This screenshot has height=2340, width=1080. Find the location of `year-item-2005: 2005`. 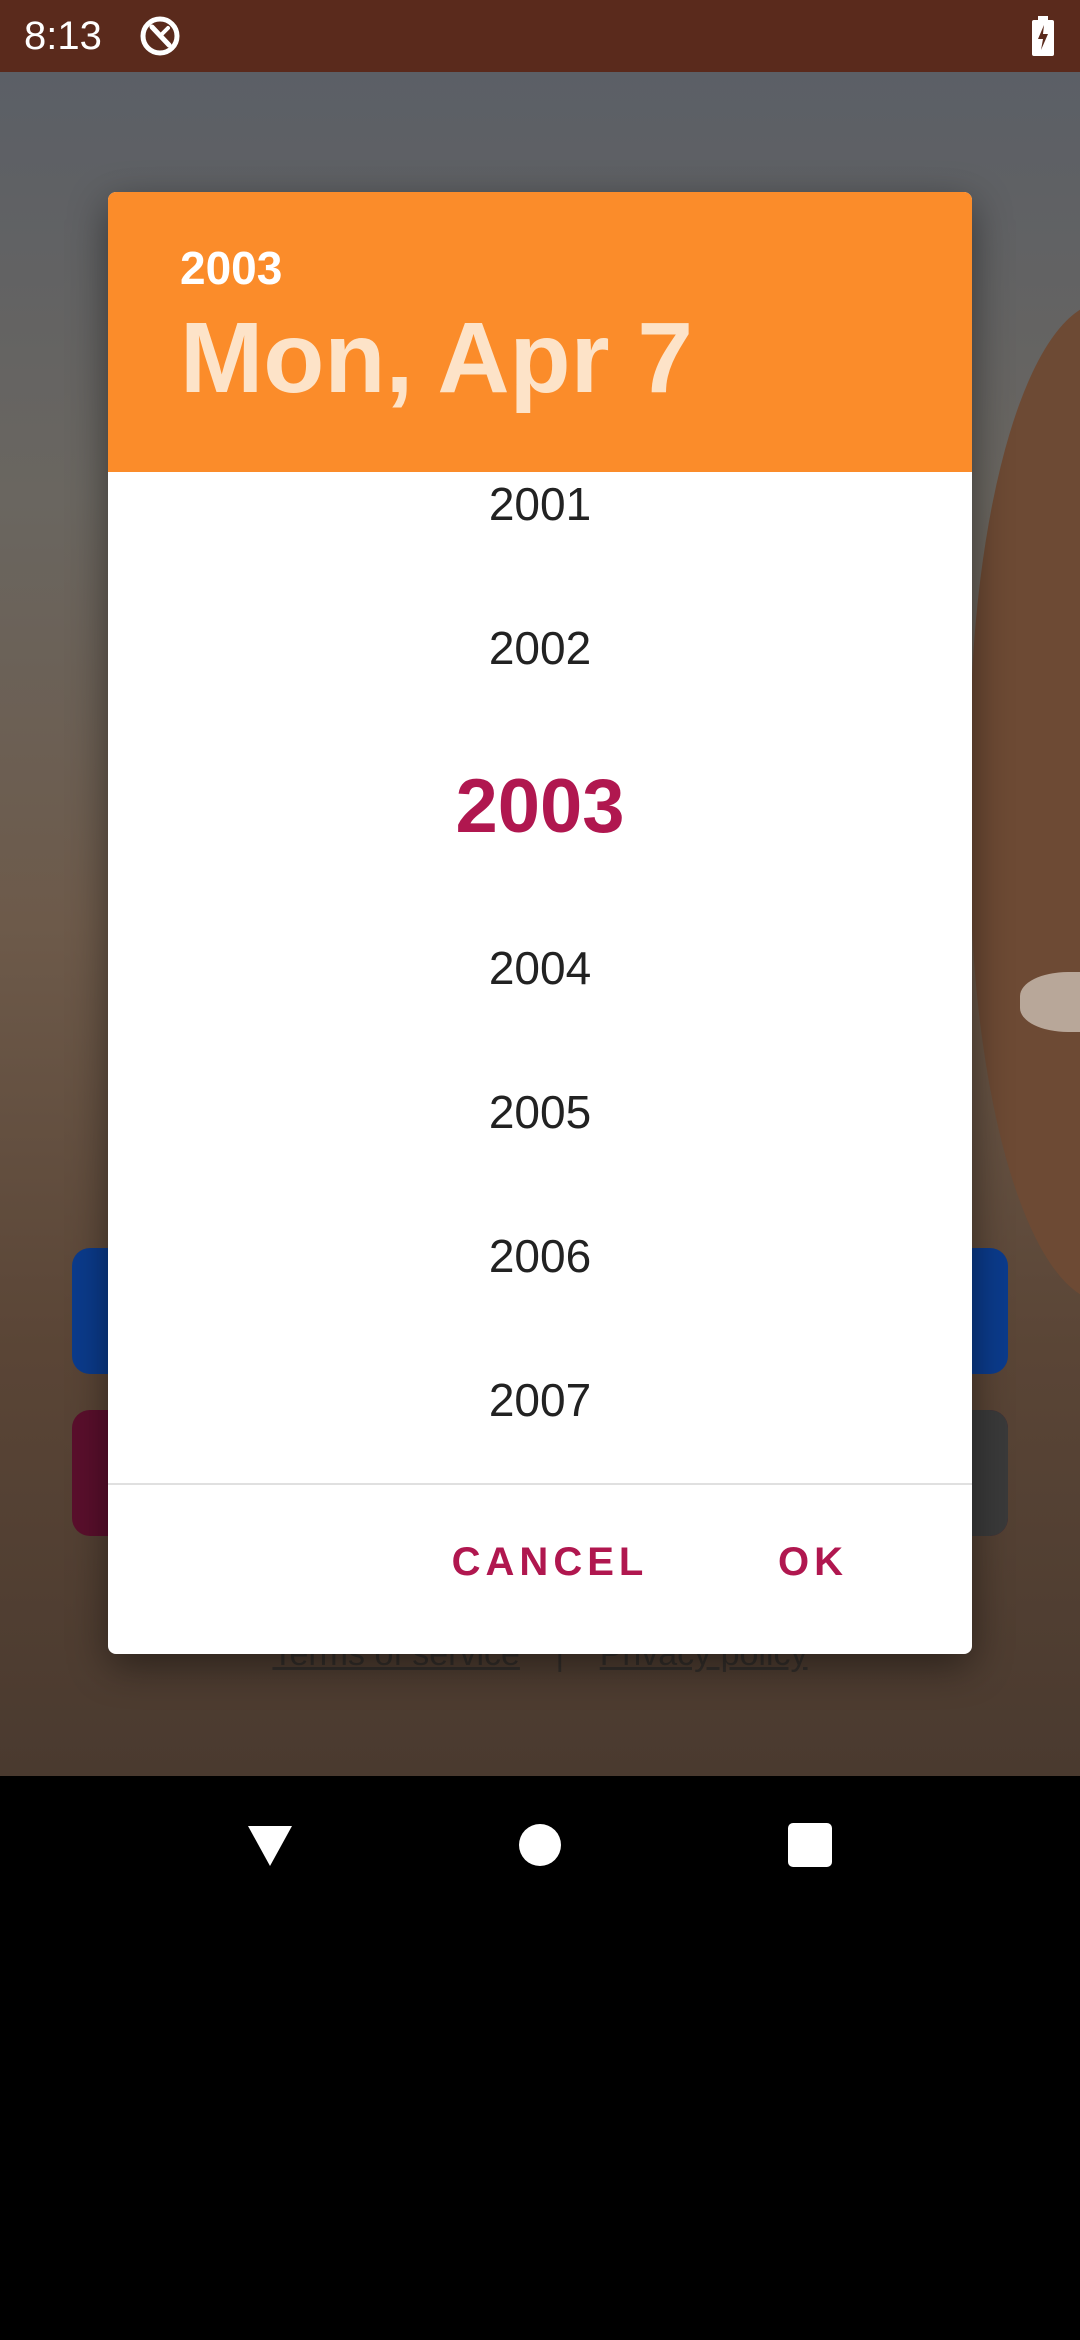

year-item-2005: 2005 is located at coordinates (540, 1112).